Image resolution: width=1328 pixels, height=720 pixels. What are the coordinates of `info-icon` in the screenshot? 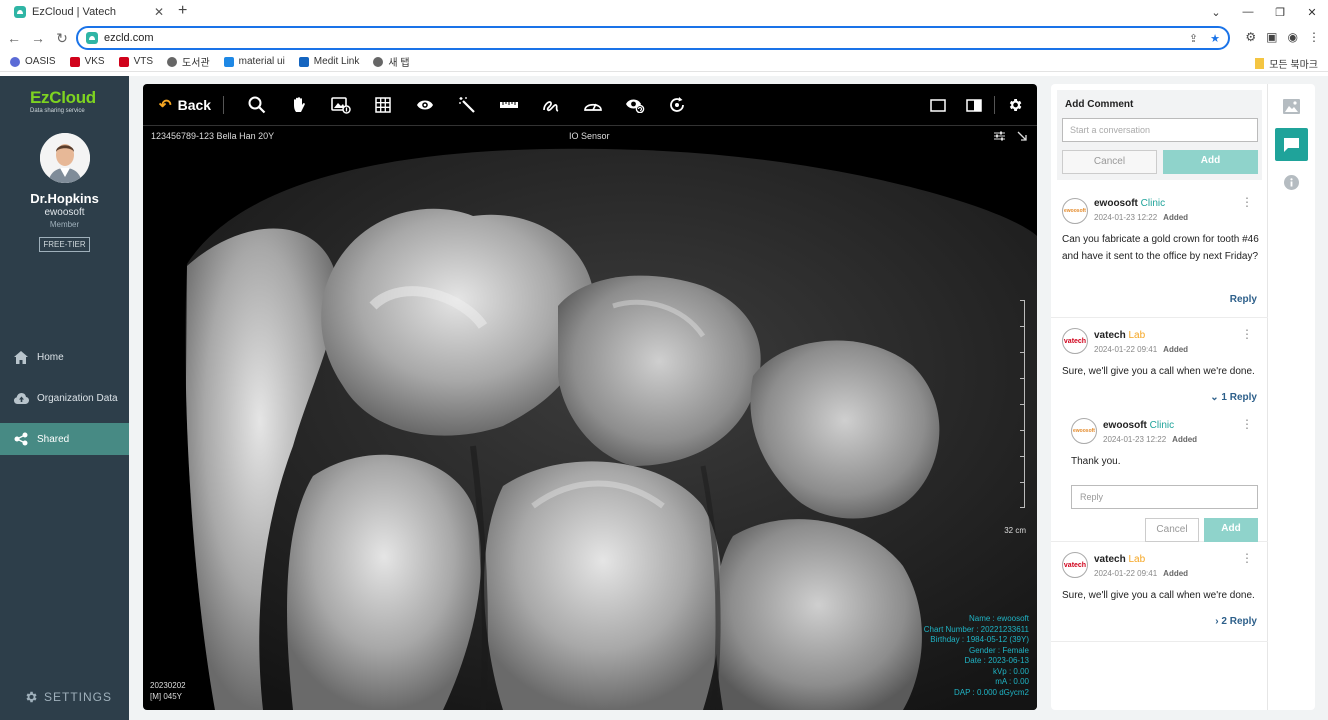 It's located at (1291, 182).